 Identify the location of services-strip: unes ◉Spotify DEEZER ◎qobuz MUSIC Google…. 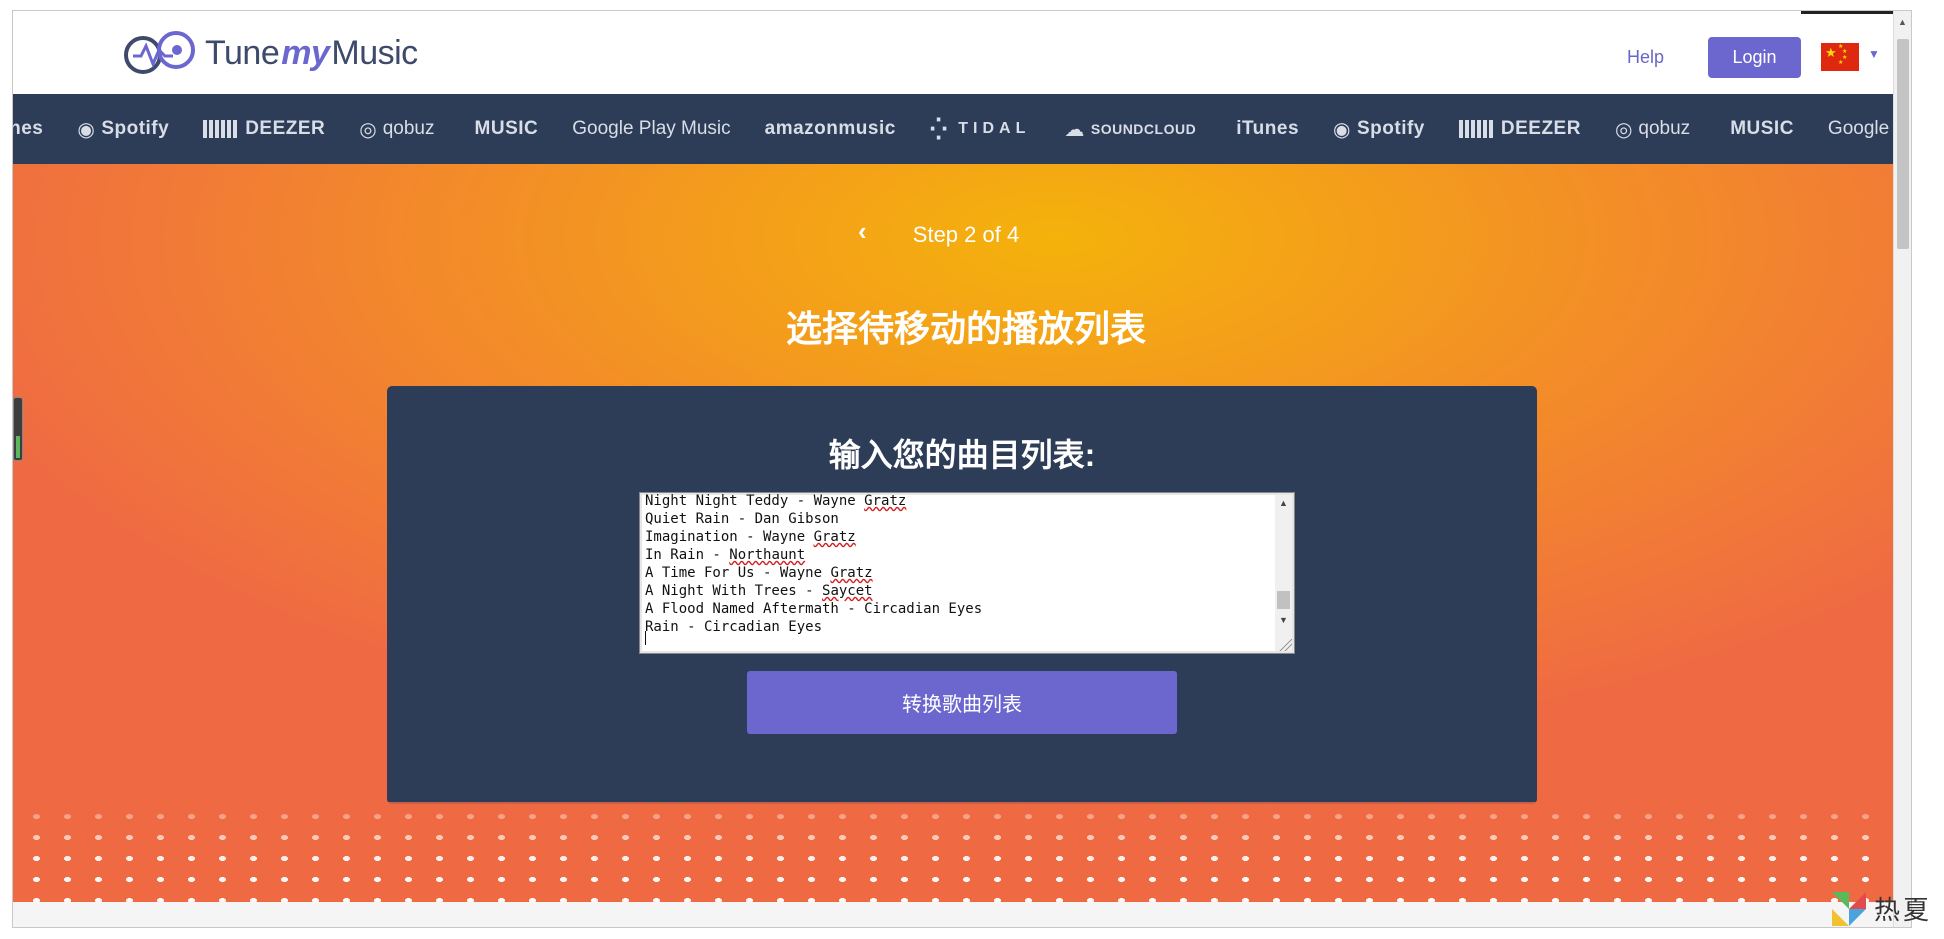
(962, 129).